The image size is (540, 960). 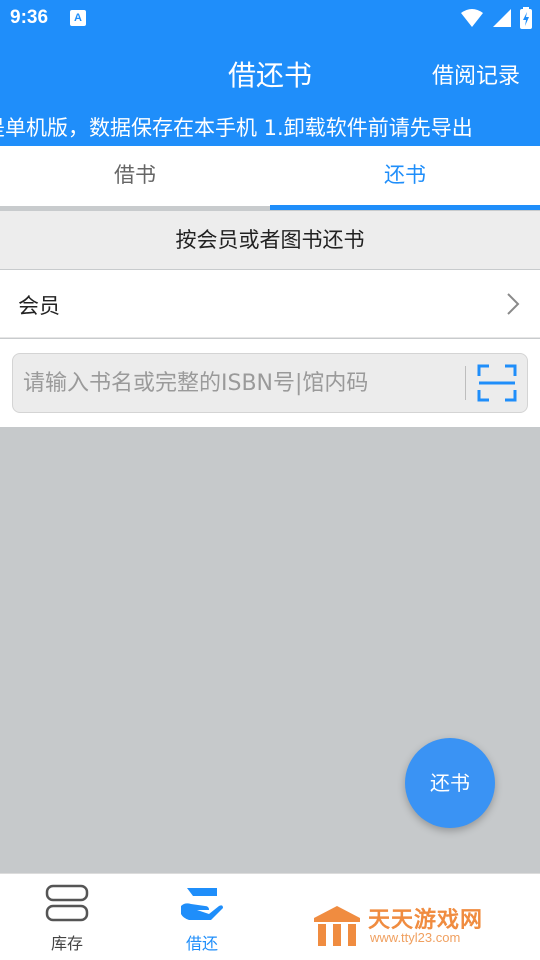 What do you see at coordinates (405, 178) in the screenshot?
I see `tab-return: 还书` at bounding box center [405, 178].